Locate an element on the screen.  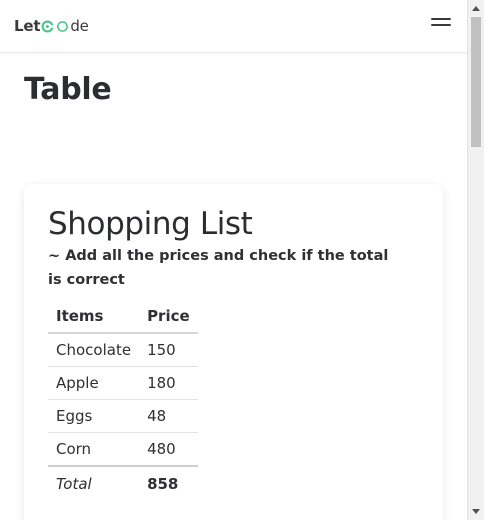
table-row: Corn 480 is located at coordinates (123, 449).